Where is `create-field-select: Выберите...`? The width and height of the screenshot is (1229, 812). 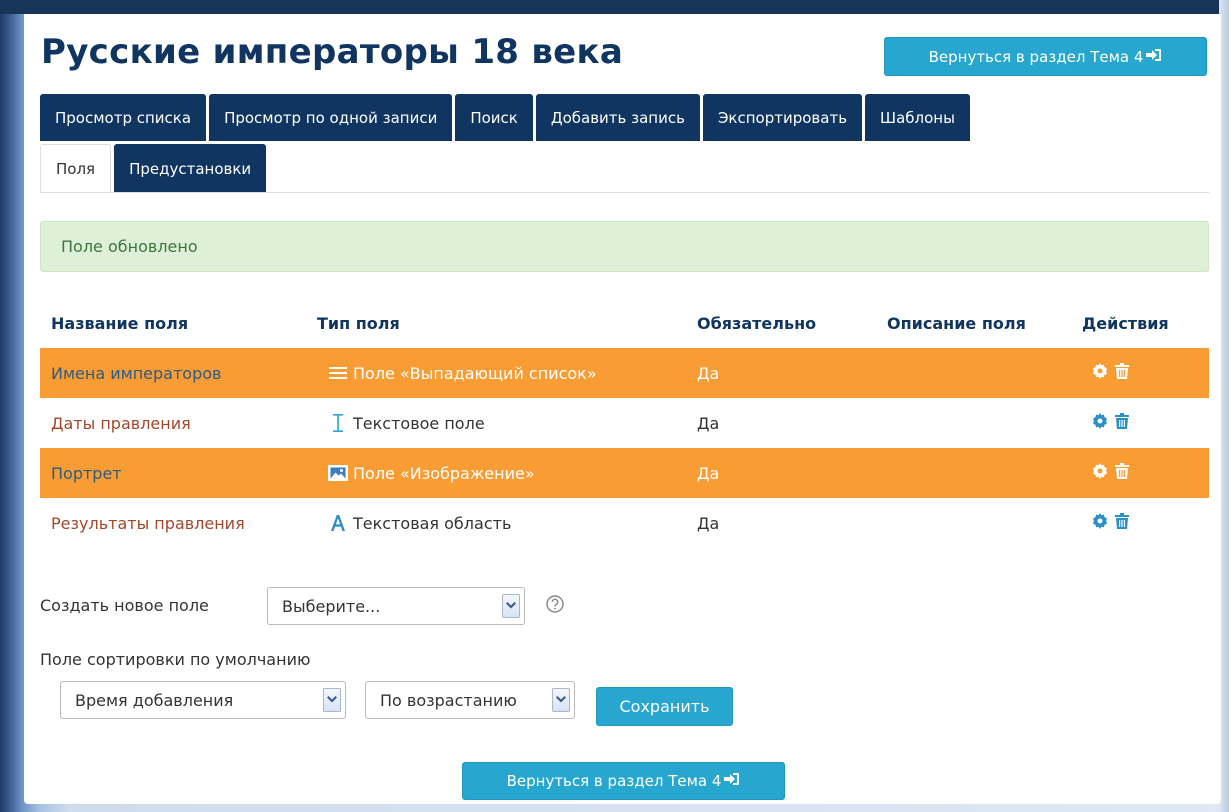 create-field-select: Выберите... is located at coordinates (396, 606).